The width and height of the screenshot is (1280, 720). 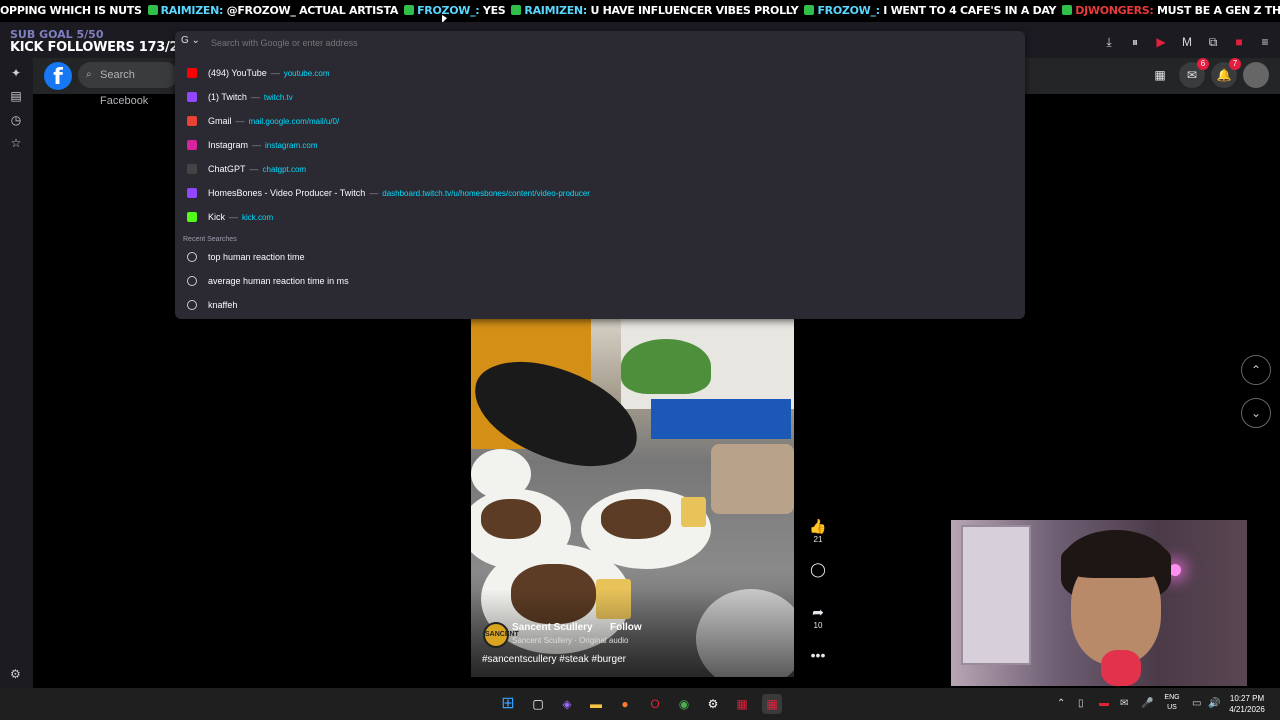 I want to click on volume-icon: 🔊, so click(x=1214, y=704).